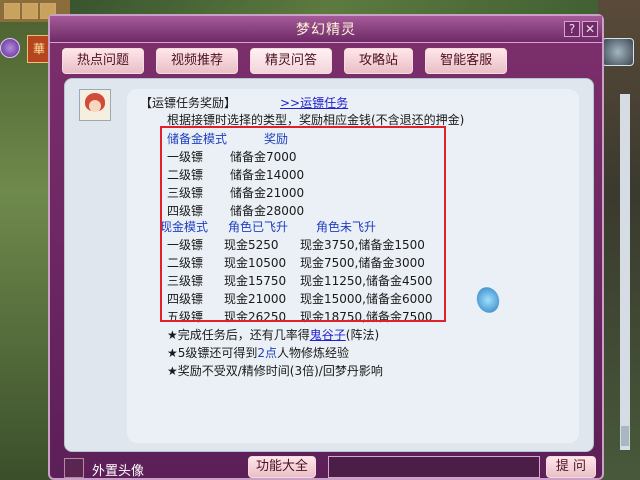 The height and width of the screenshot is (480, 640). I want to click on cash-level: 二级镖, so click(185, 263).